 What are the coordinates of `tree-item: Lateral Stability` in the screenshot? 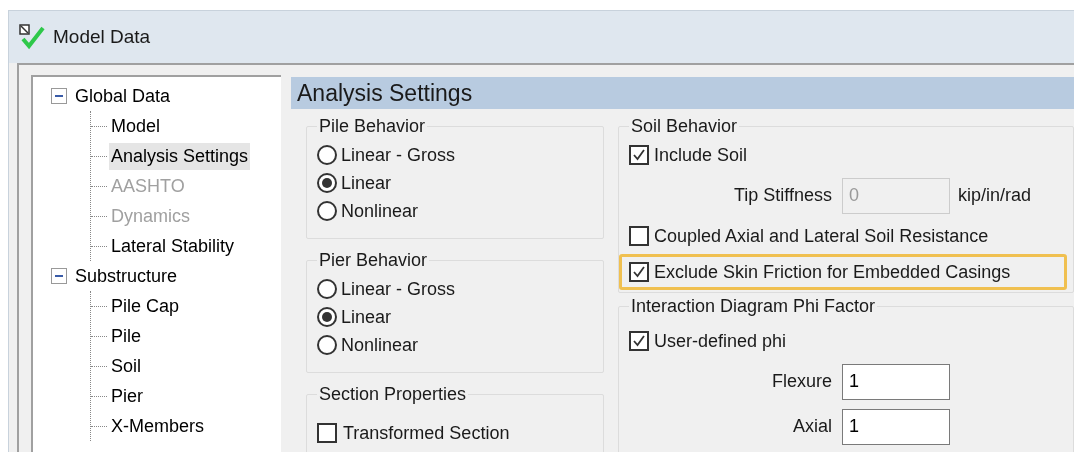 It's located at (173, 246).